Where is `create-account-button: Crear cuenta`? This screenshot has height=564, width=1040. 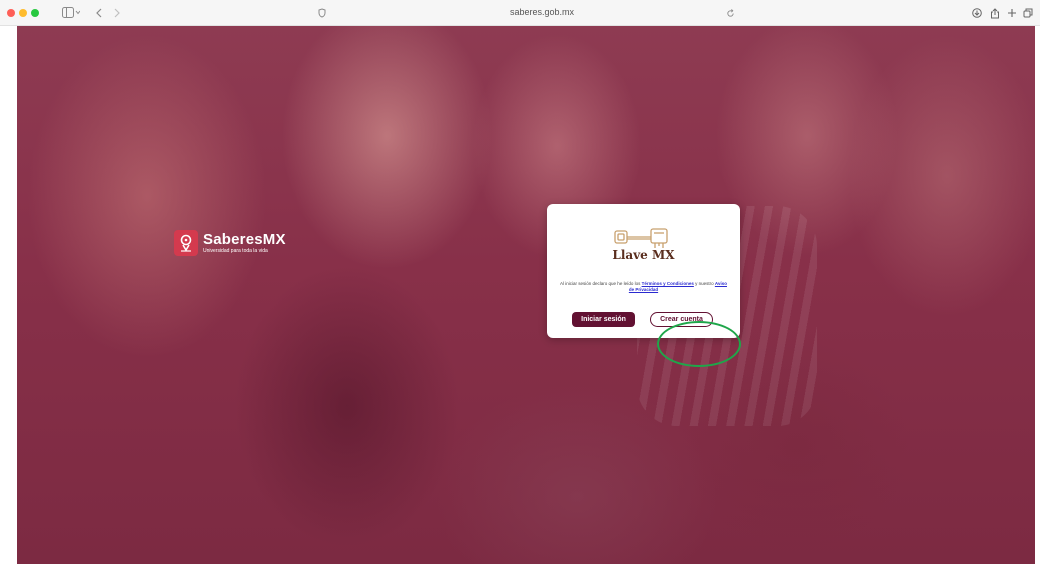 create-account-button: Crear cuenta is located at coordinates (681, 319).